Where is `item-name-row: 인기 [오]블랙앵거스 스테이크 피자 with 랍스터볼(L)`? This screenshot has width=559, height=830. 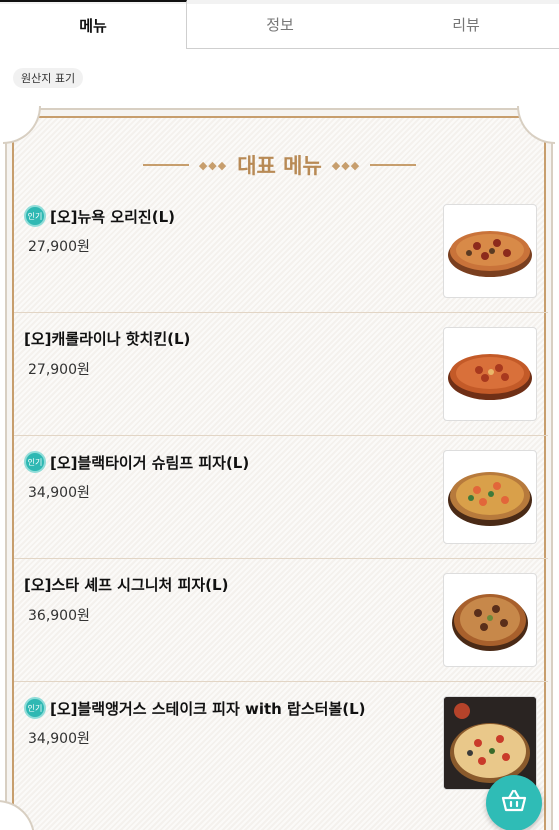
item-name-row: 인기 [오]블랙앵거스 스테이크 피자 with 랍스터볼(L) is located at coordinates (195, 708).